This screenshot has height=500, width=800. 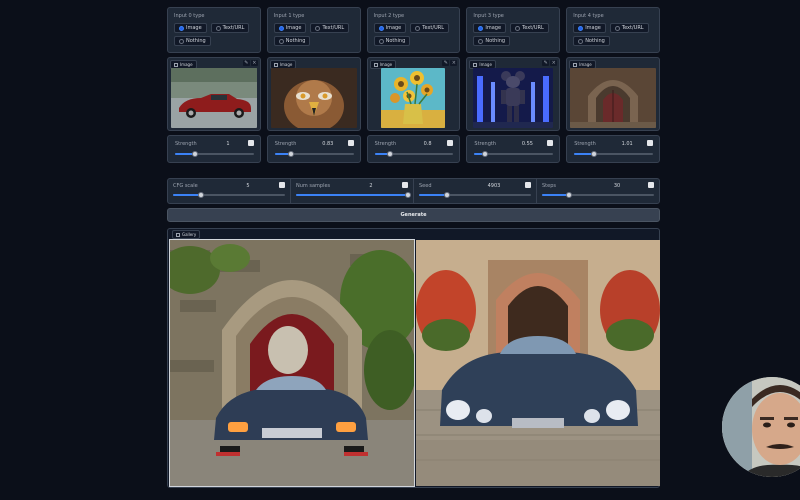 I want to click on steps-slider, so click(x=598, y=195).